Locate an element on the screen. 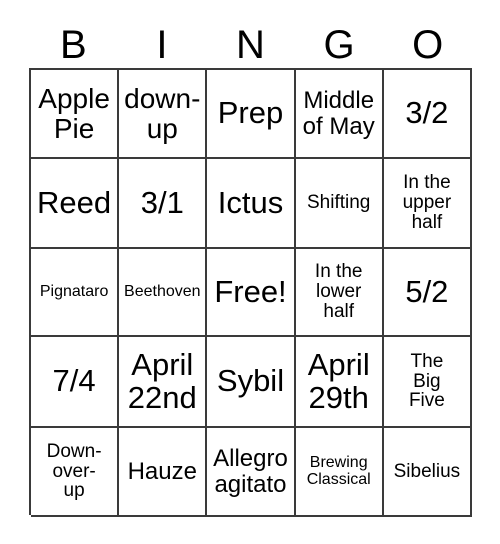  bingo-cell-o4: The Big Five is located at coordinates (427, 382).